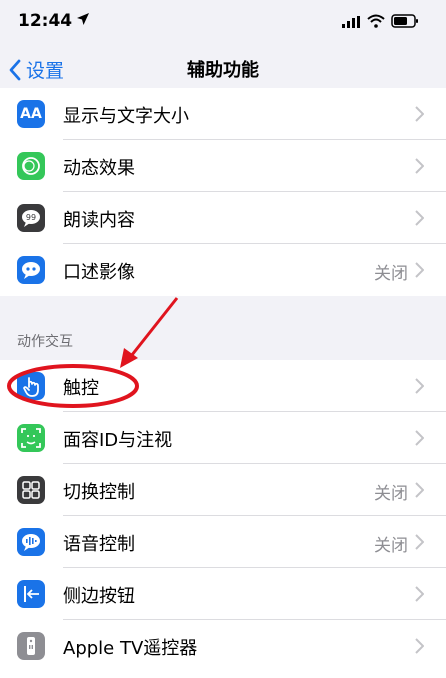 The width and height of the screenshot is (446, 678). What do you see at coordinates (31, 646) in the screenshot?
I see `remote-icon` at bounding box center [31, 646].